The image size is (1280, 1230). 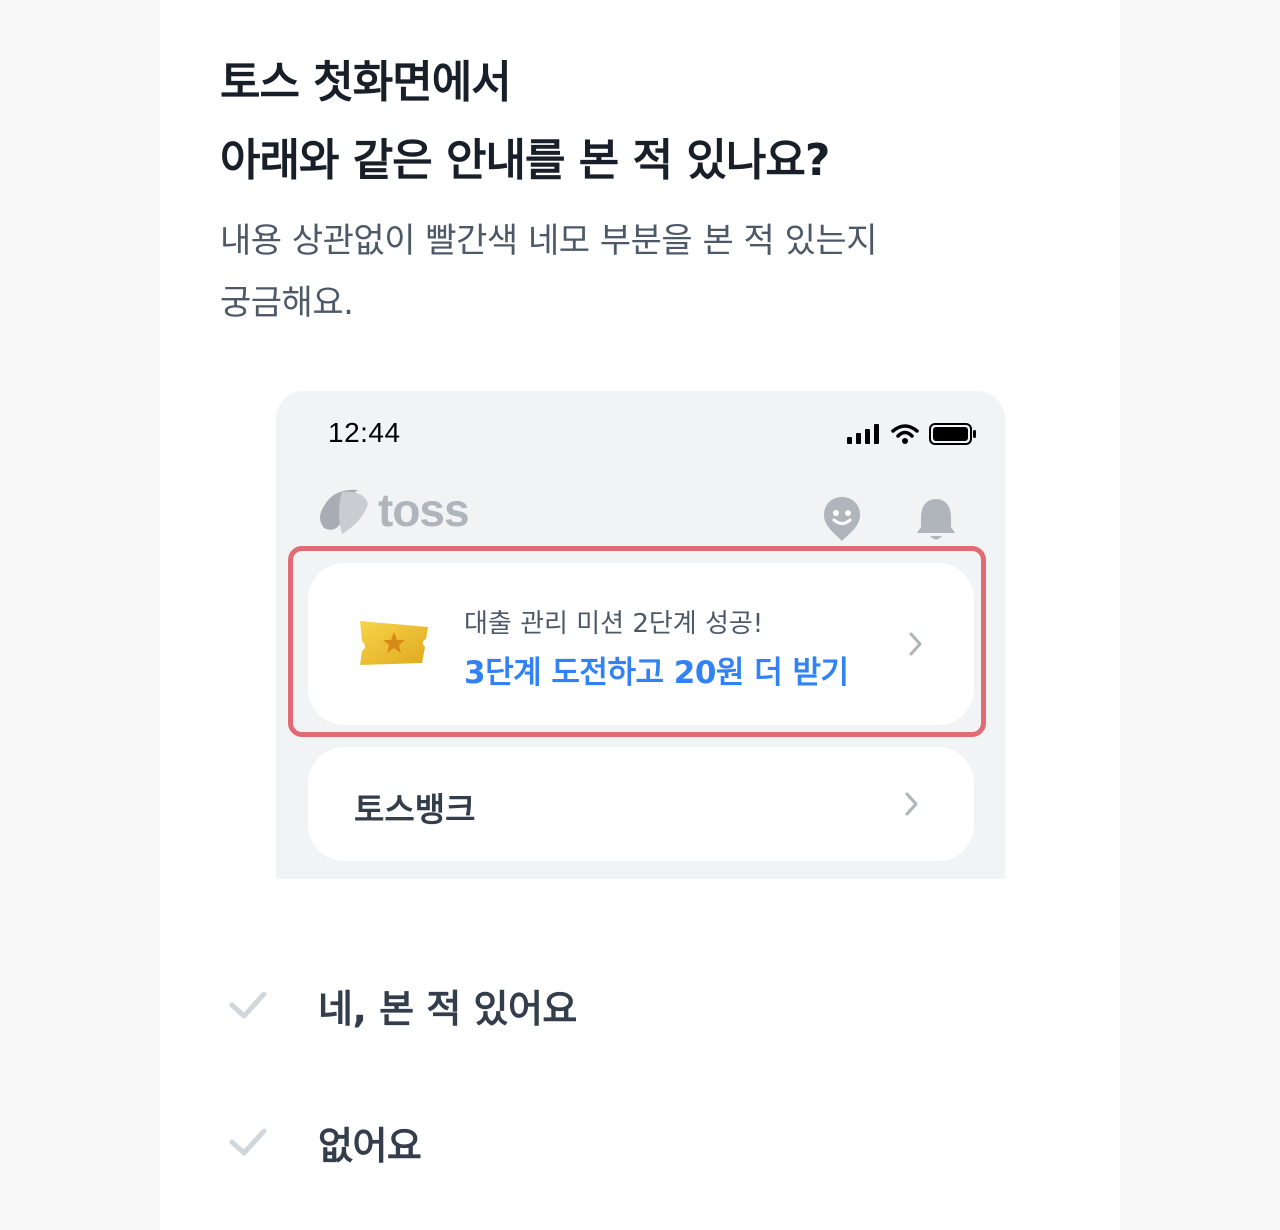 I want to click on toss-logo-text: toss, so click(x=424, y=510).